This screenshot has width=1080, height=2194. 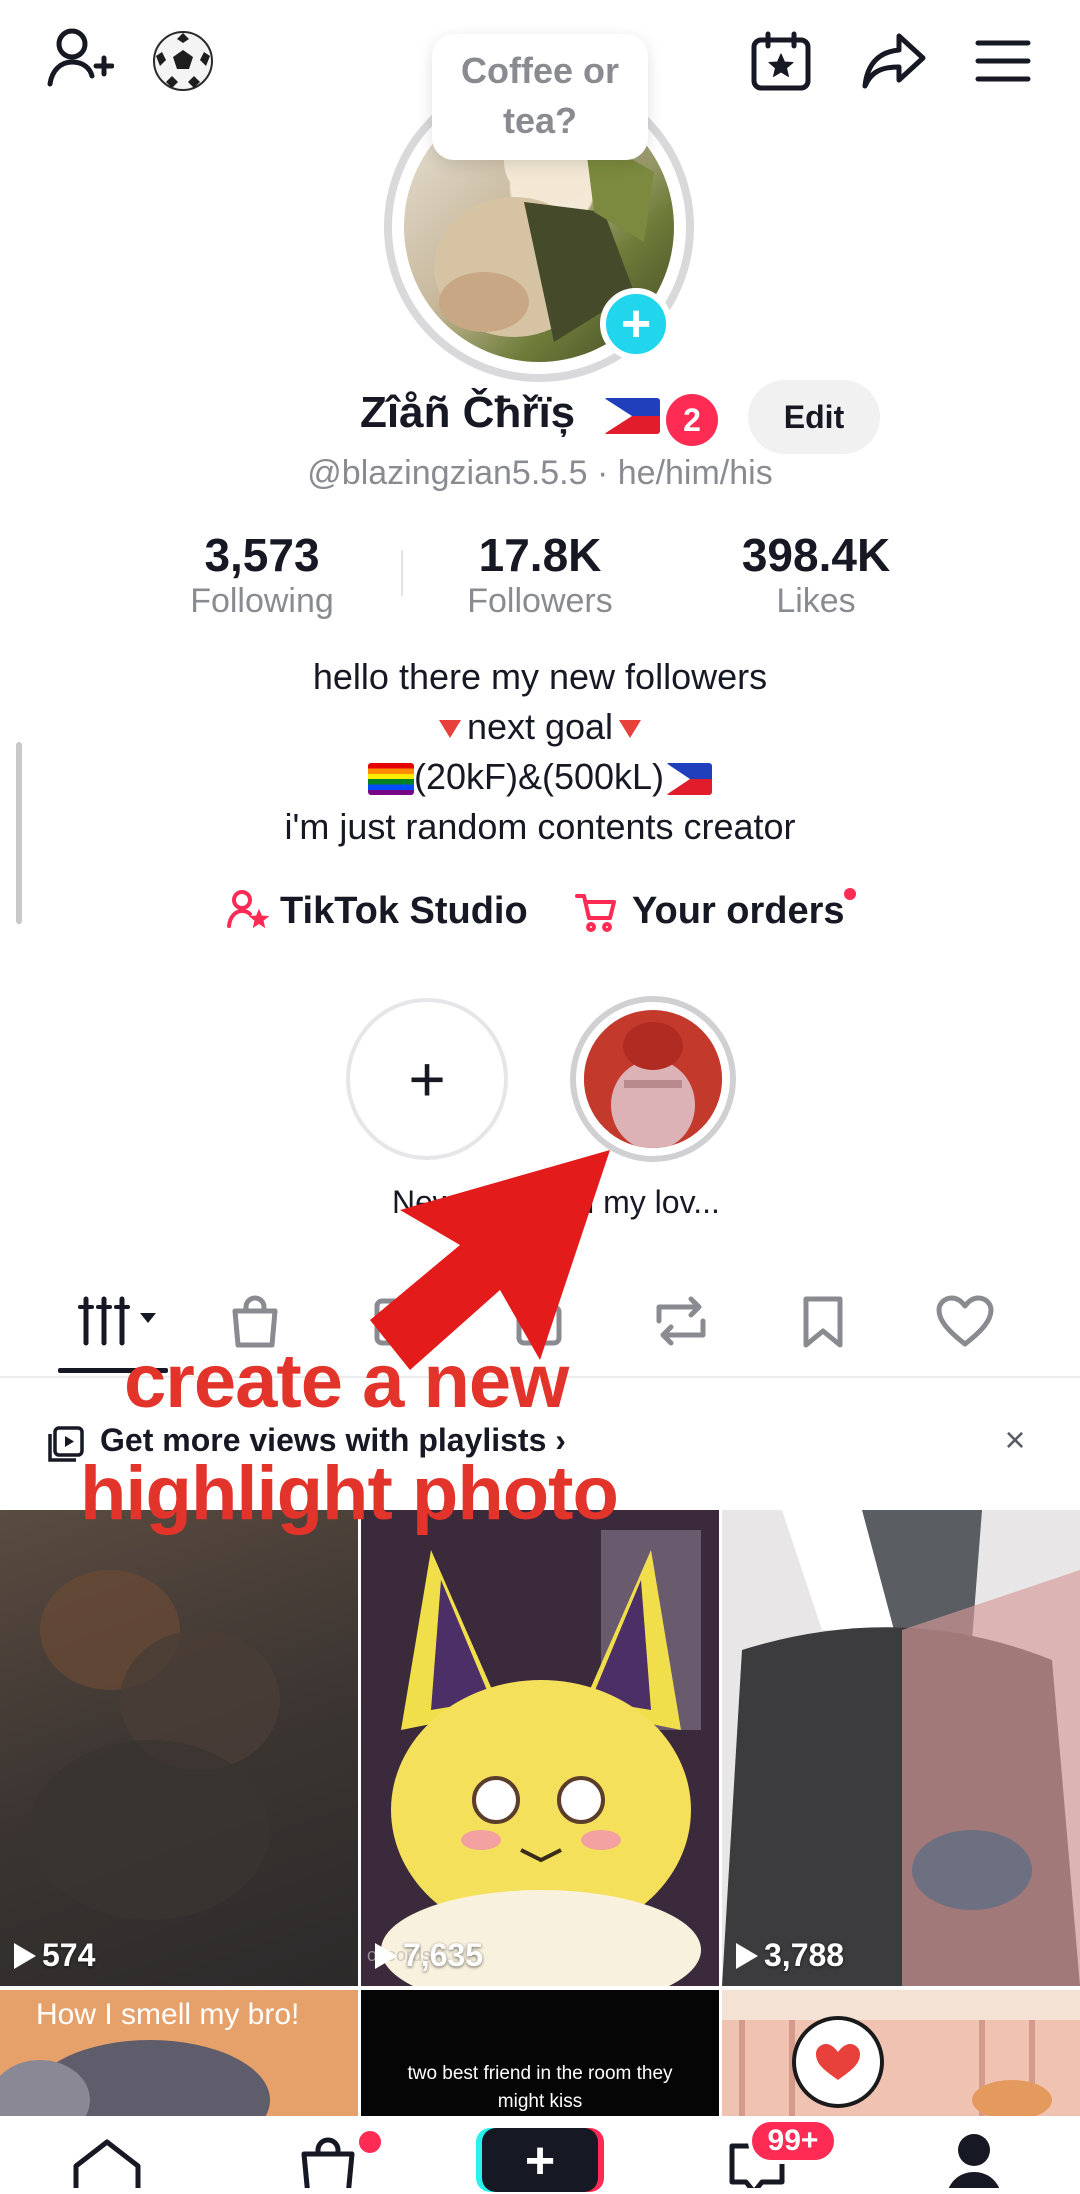 What do you see at coordinates (653, 1079) in the screenshot?
I see `highlight-photo` at bounding box center [653, 1079].